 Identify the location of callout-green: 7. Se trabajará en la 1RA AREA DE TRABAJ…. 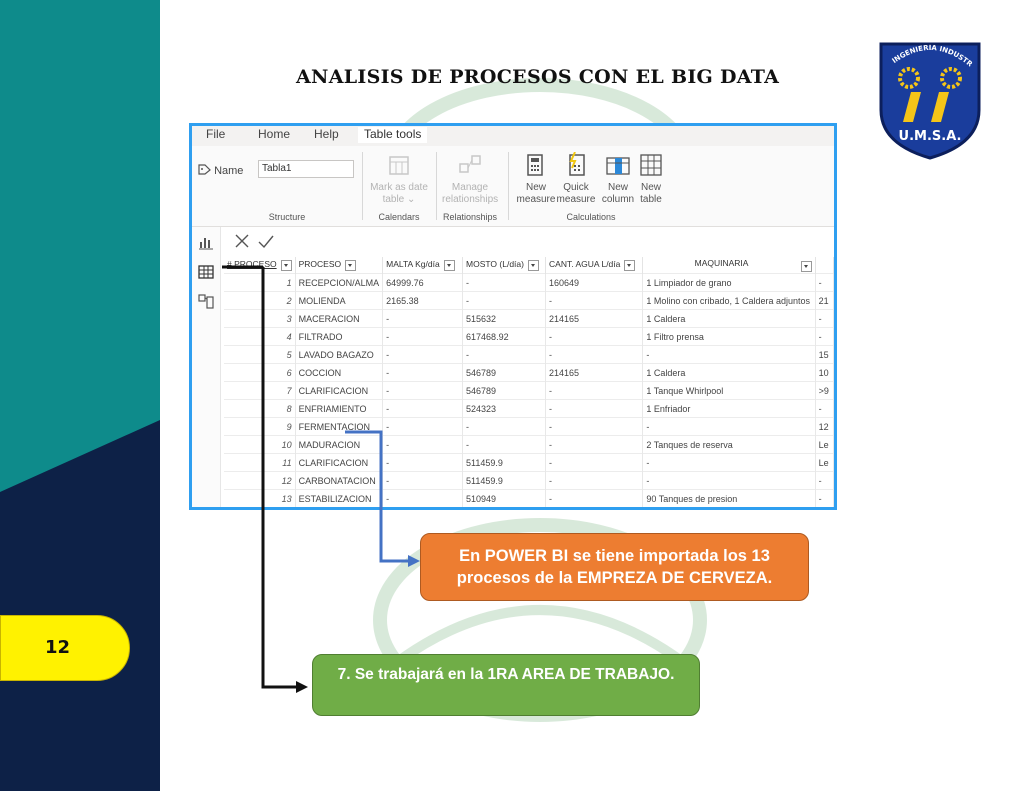
(506, 685).